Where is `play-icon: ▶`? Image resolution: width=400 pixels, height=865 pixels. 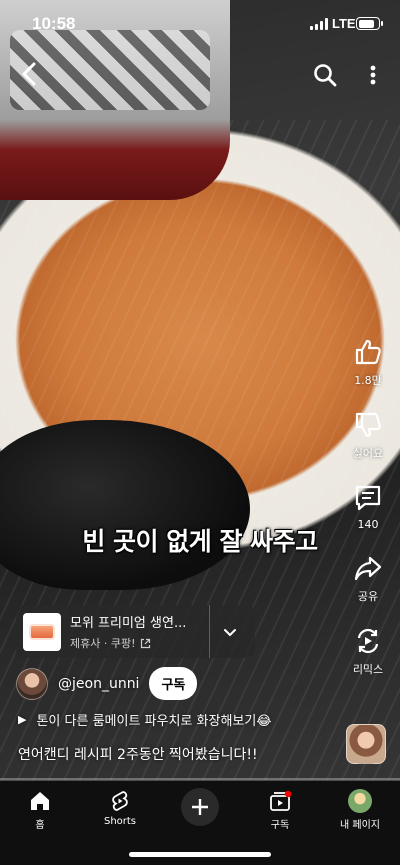
play-icon: ▶ is located at coordinates (22, 719).